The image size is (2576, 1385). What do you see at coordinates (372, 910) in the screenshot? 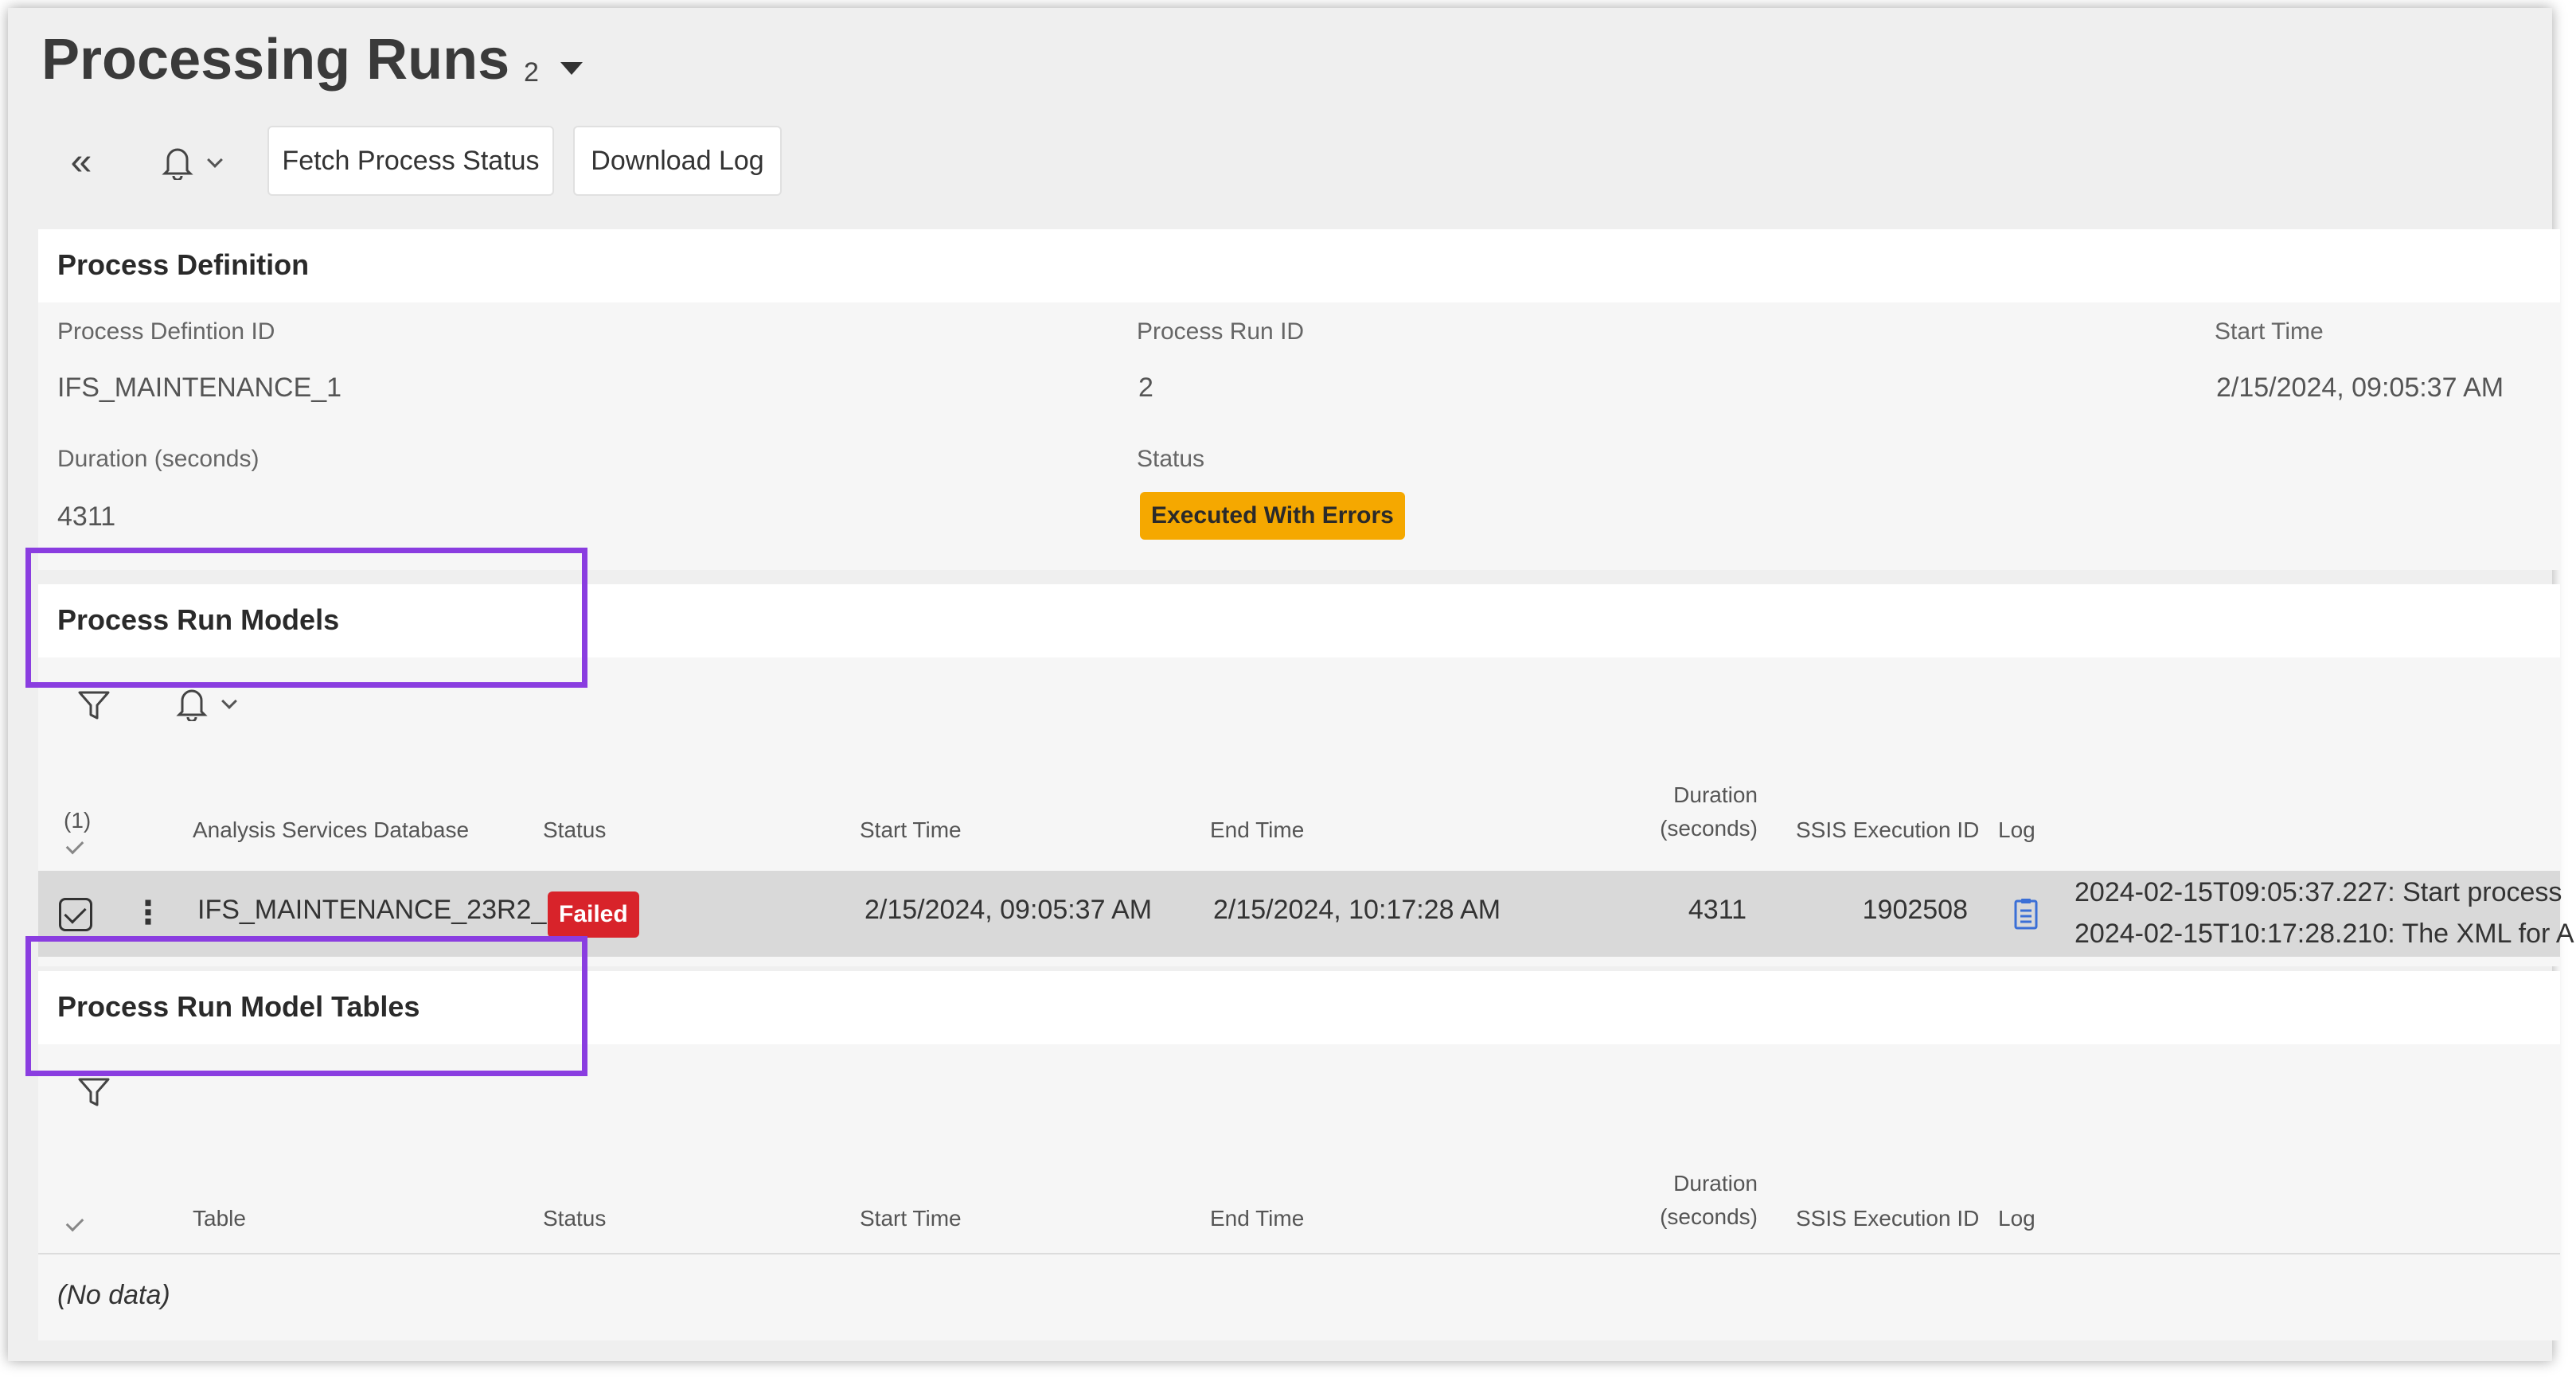
I see `cell-database: IFS_MAINTENANCE_23R2_` at bounding box center [372, 910].